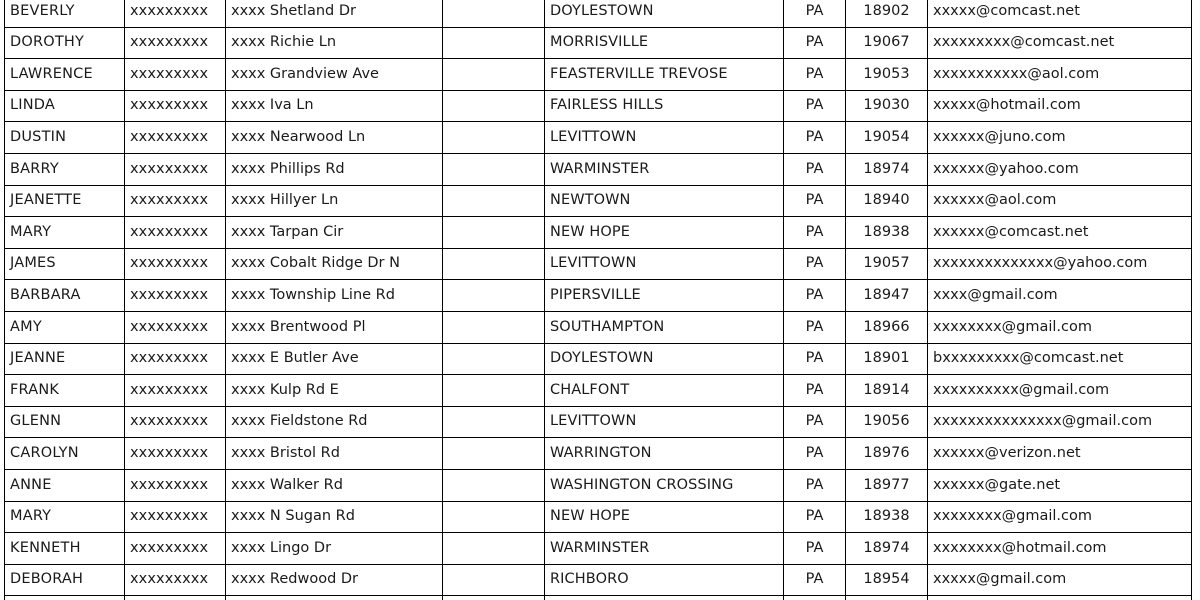  What do you see at coordinates (334, 422) in the screenshot?
I see `cell-street-address: xxxx Fieldstone Rd` at bounding box center [334, 422].